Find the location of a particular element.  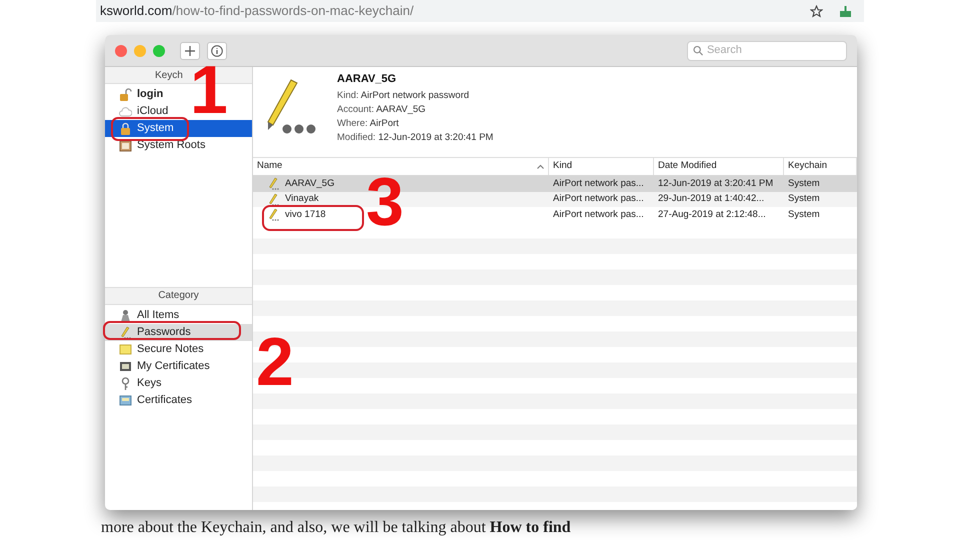

plus-icon is located at coordinates (190, 51).